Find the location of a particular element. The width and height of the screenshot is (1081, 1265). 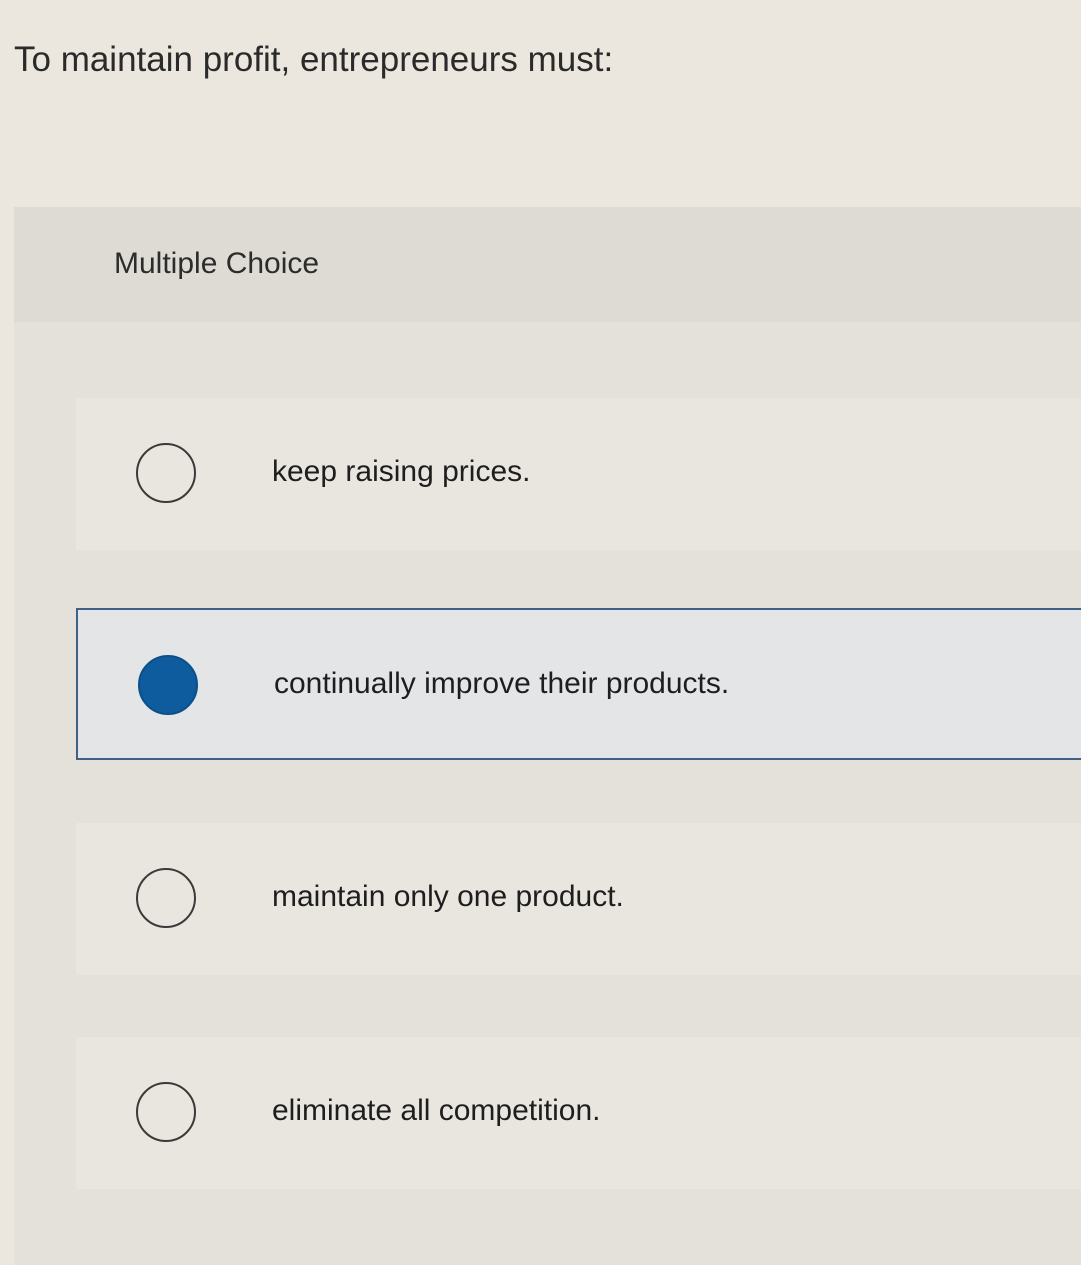

answer-option-label: continually improve their products. is located at coordinates (502, 683).